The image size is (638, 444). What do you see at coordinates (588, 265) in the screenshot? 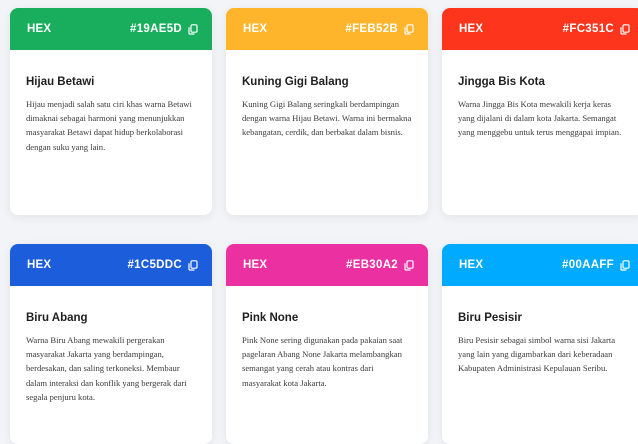
I see `hex-code: #00AAFF` at bounding box center [588, 265].